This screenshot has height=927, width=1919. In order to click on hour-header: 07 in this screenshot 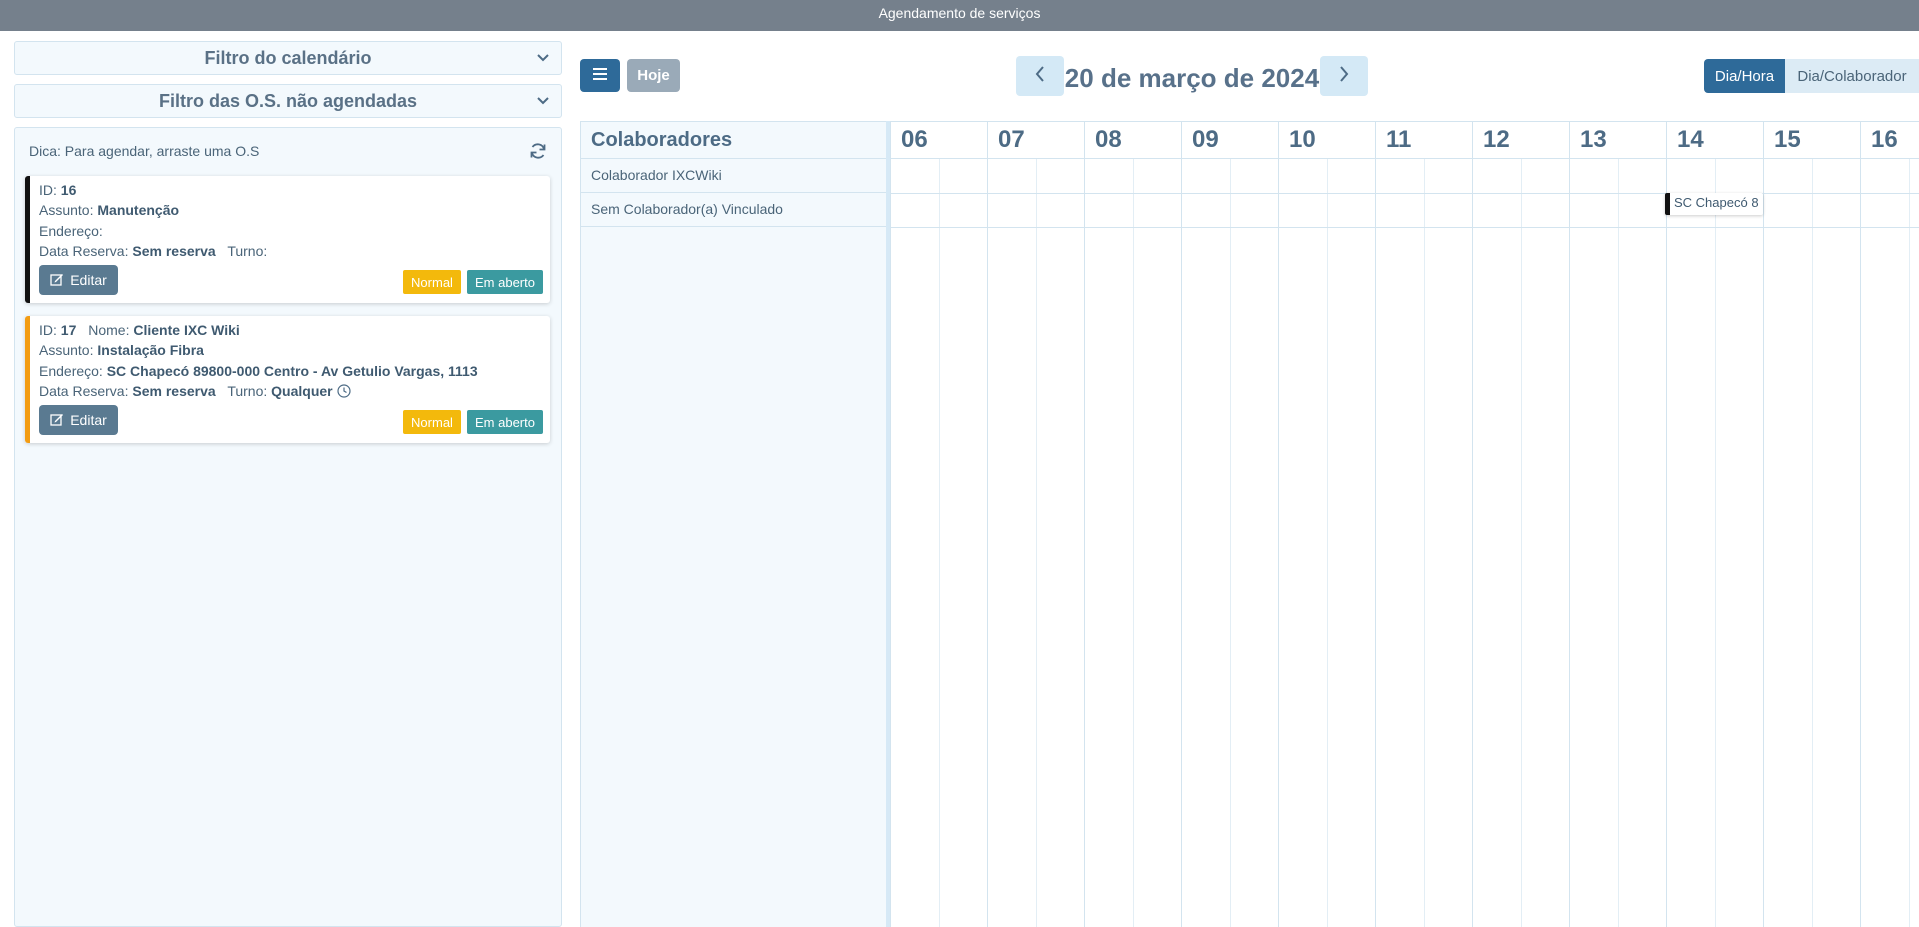, I will do `click(1035, 140)`.